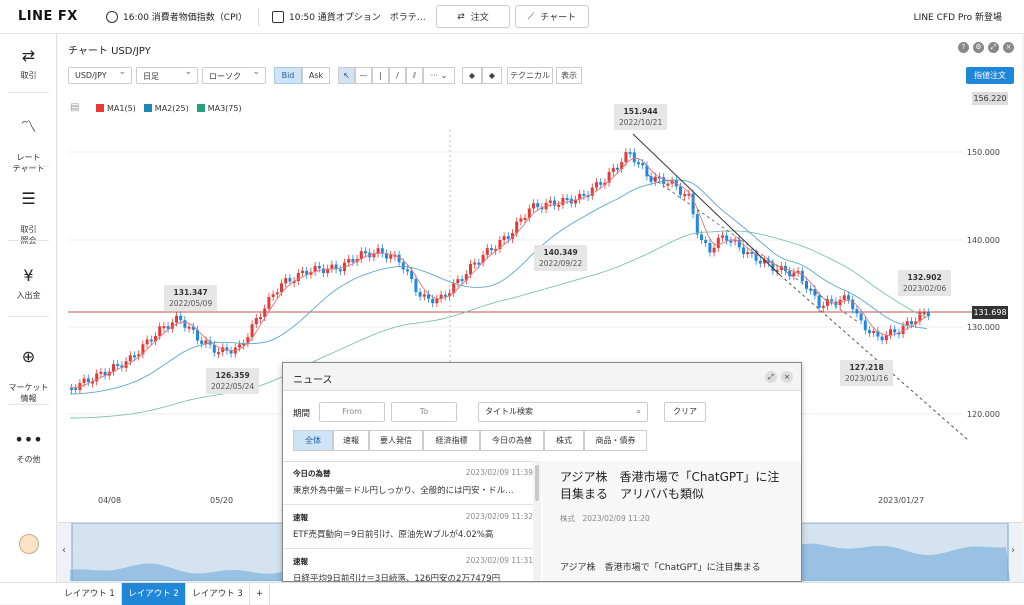 The height and width of the screenshot is (605, 1024). What do you see at coordinates (564, 440) in the screenshot?
I see `tab-stocks: 株式` at bounding box center [564, 440].